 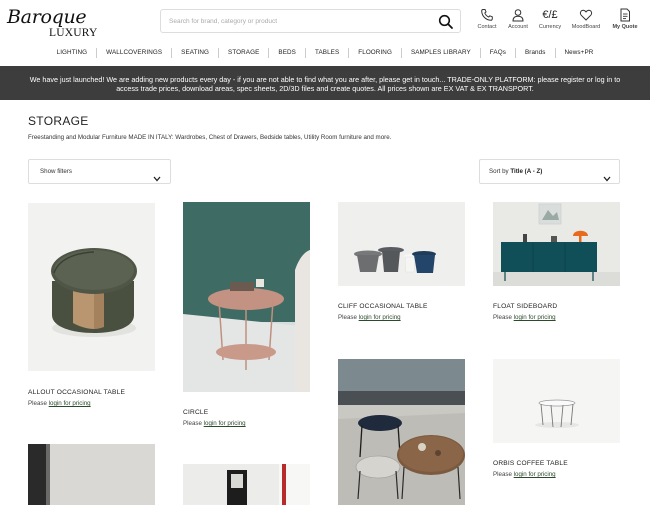 What do you see at coordinates (586, 15) in the screenshot?
I see `heart-icon` at bounding box center [586, 15].